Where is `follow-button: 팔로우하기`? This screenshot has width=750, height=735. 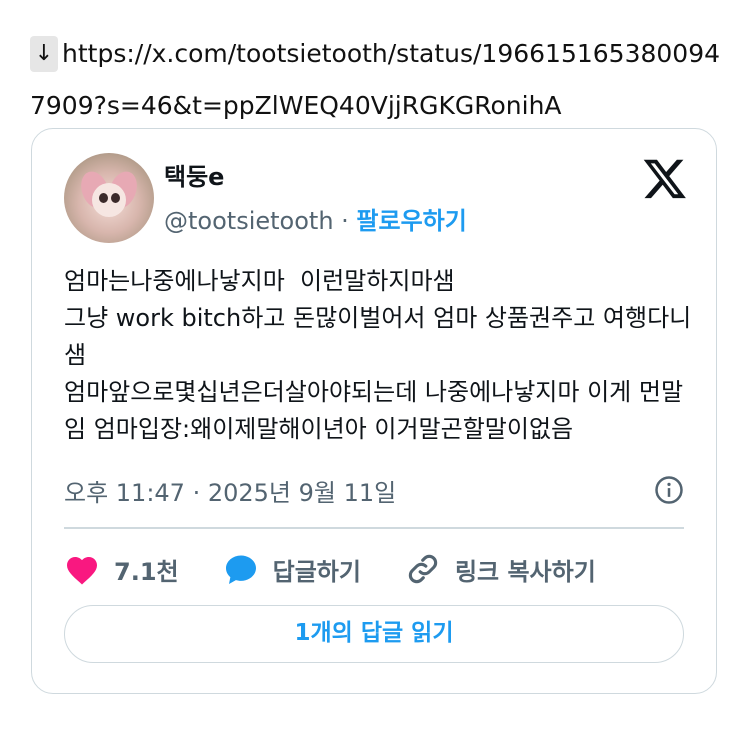
follow-button: 팔로우하기 is located at coordinates (411, 221).